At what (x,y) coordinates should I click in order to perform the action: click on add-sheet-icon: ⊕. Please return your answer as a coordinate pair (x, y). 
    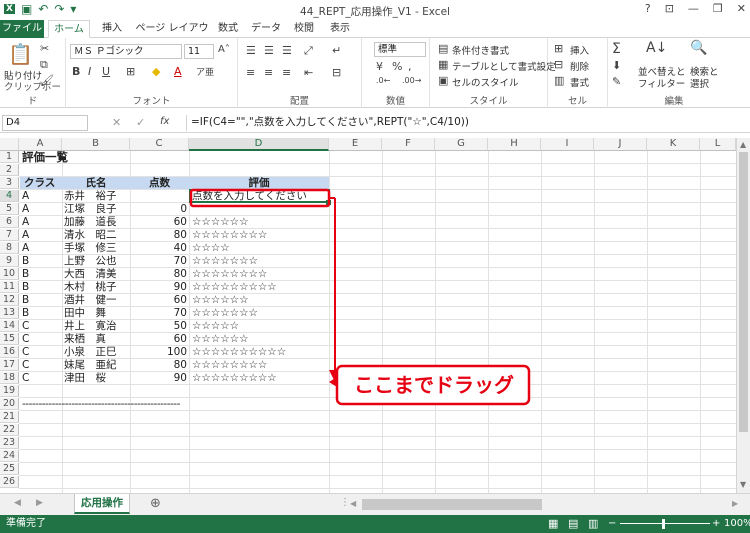
    Looking at the image, I should click on (155, 503).